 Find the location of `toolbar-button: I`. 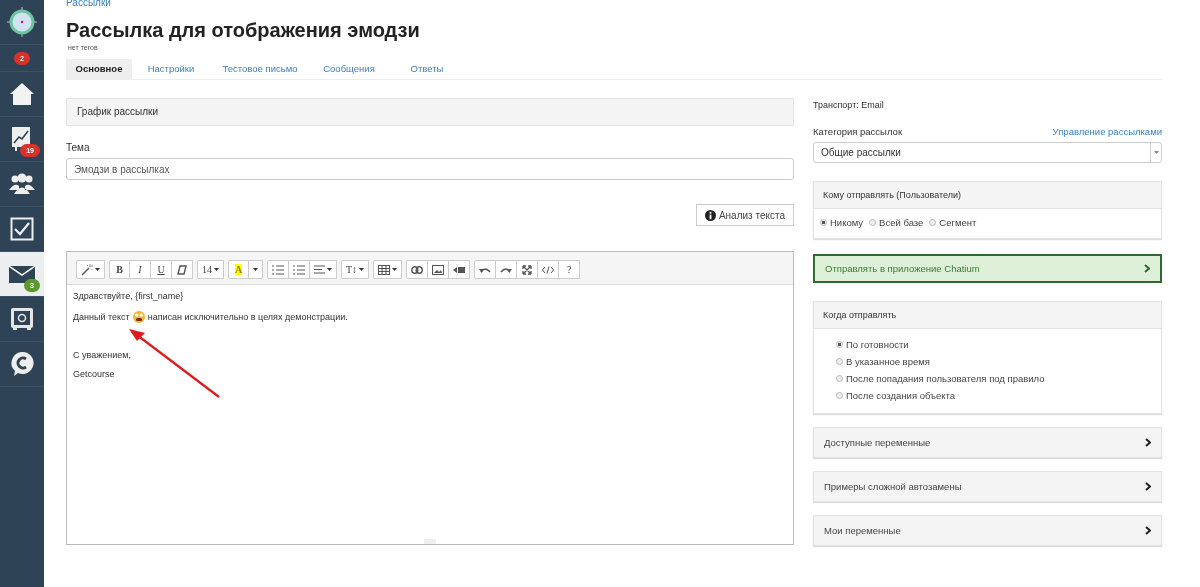

toolbar-button: I is located at coordinates (140, 269).